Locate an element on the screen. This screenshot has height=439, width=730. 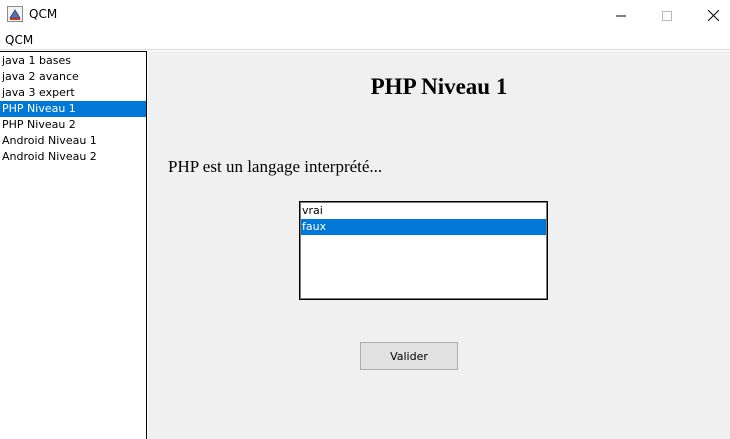
quiz-list-item-java-1-bases: java 1 bases is located at coordinates (73, 61).